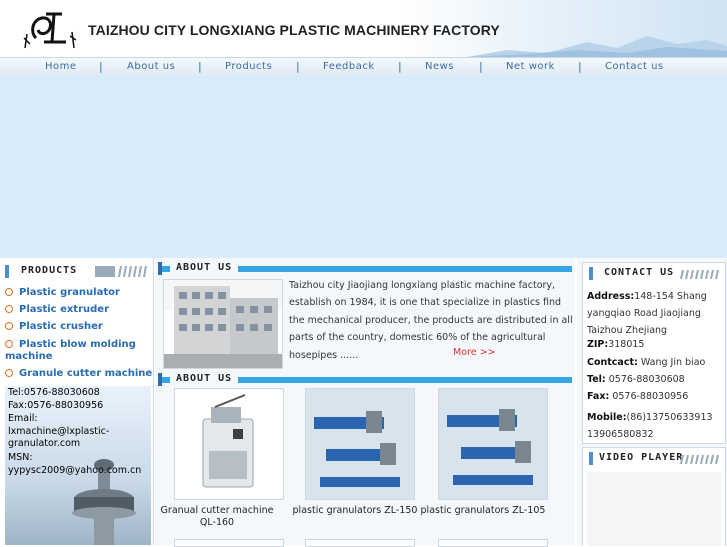 The image size is (727, 547). I want to click on product-link-granule-cutter-machine: Granule cutter machine, so click(78, 373).